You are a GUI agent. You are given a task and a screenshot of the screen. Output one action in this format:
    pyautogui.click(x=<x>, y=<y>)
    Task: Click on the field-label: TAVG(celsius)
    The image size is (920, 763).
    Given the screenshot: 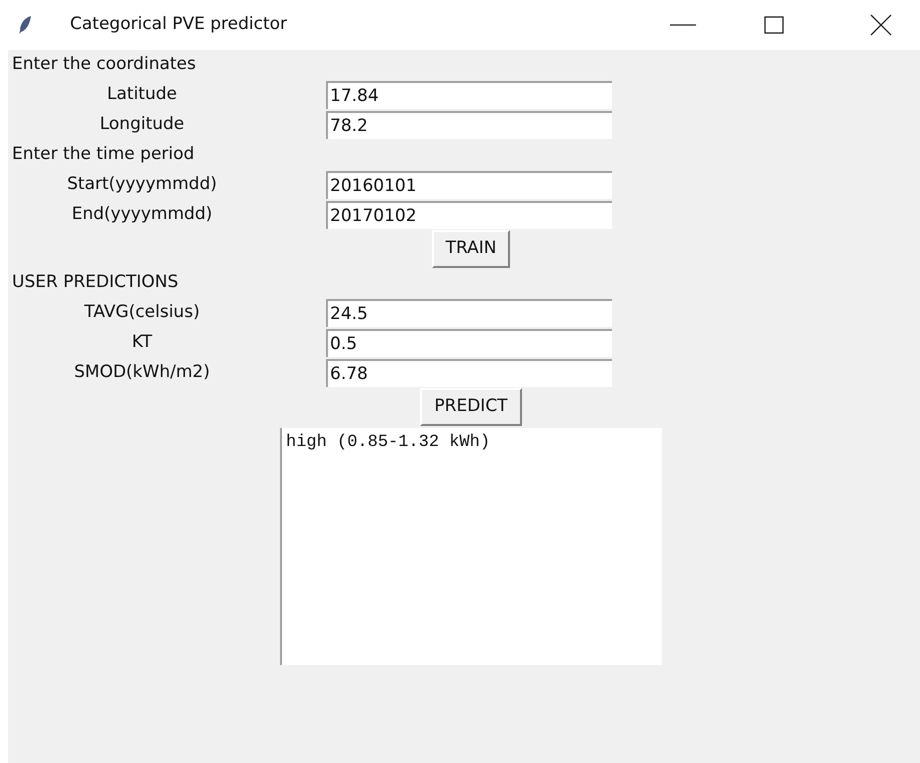 What is the action you would take?
    pyautogui.click(x=142, y=312)
    